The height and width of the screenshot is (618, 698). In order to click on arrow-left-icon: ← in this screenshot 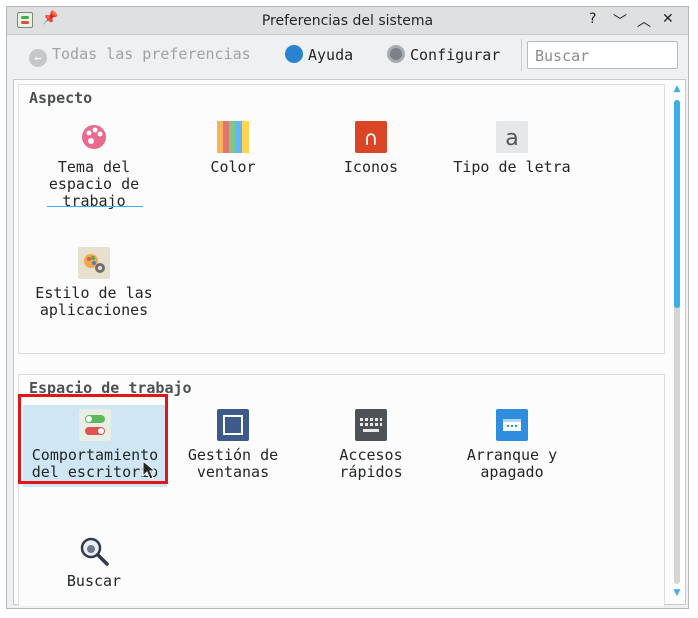, I will do `click(38, 58)`.